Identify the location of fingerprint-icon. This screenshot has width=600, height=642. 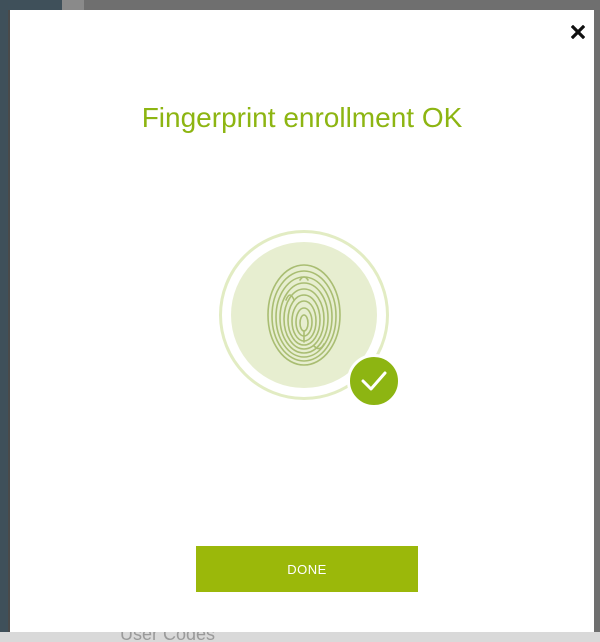
(304, 315).